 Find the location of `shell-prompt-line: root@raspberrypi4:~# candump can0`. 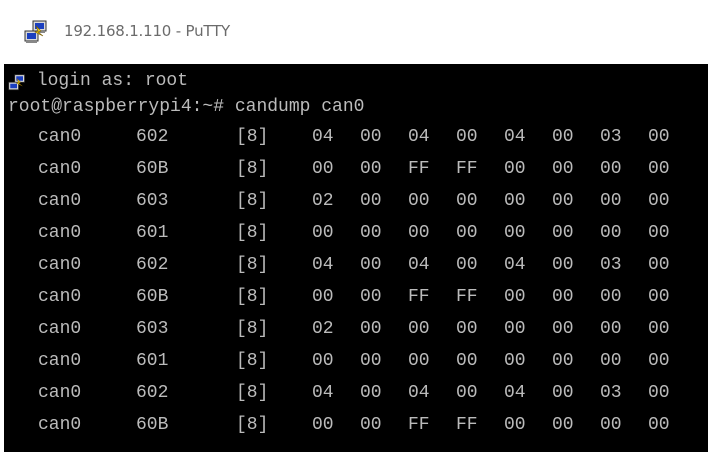

shell-prompt-line: root@raspberrypi4:~# candump can0 is located at coordinates (186, 107).